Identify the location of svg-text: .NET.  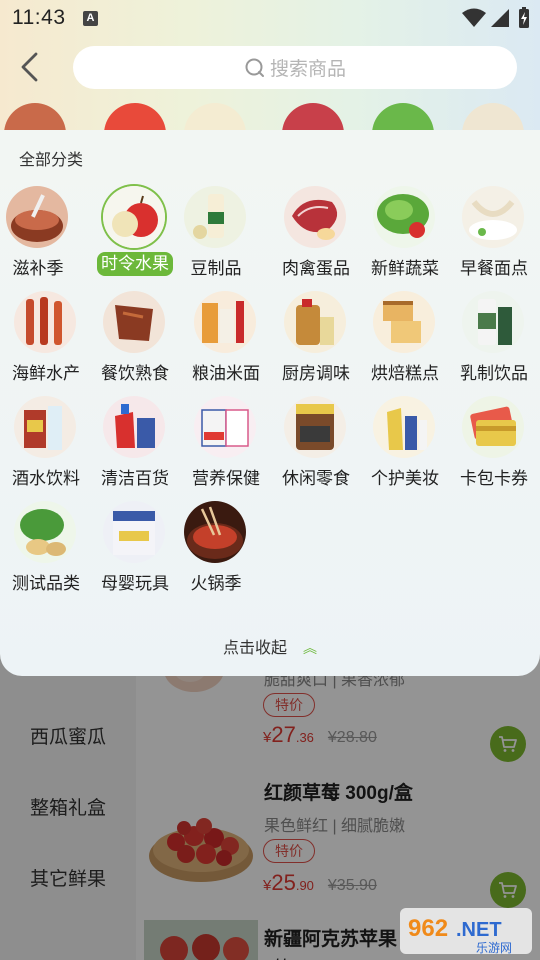
(479, 930).